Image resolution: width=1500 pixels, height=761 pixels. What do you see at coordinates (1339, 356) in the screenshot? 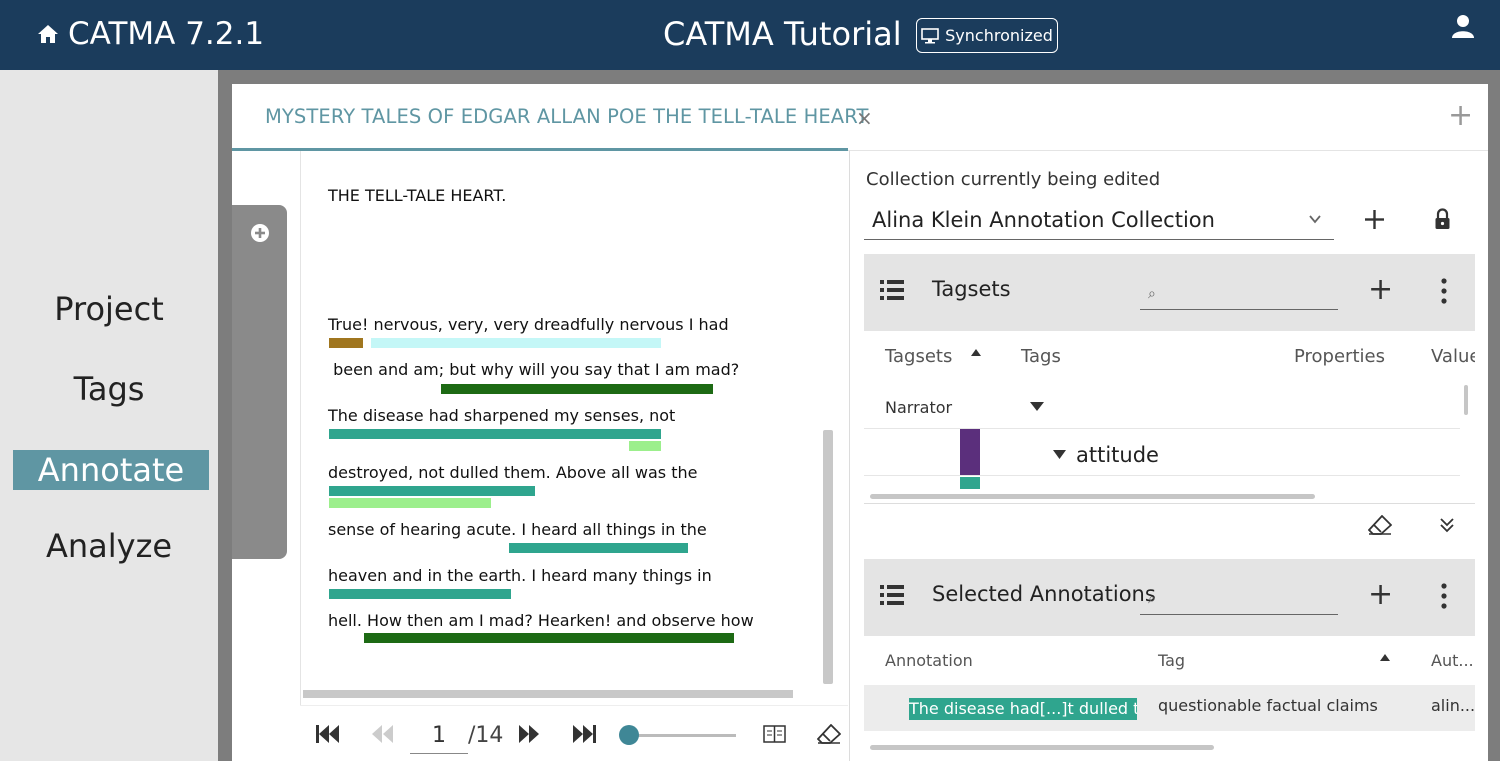
I see `column-header-properties: Properties` at bounding box center [1339, 356].